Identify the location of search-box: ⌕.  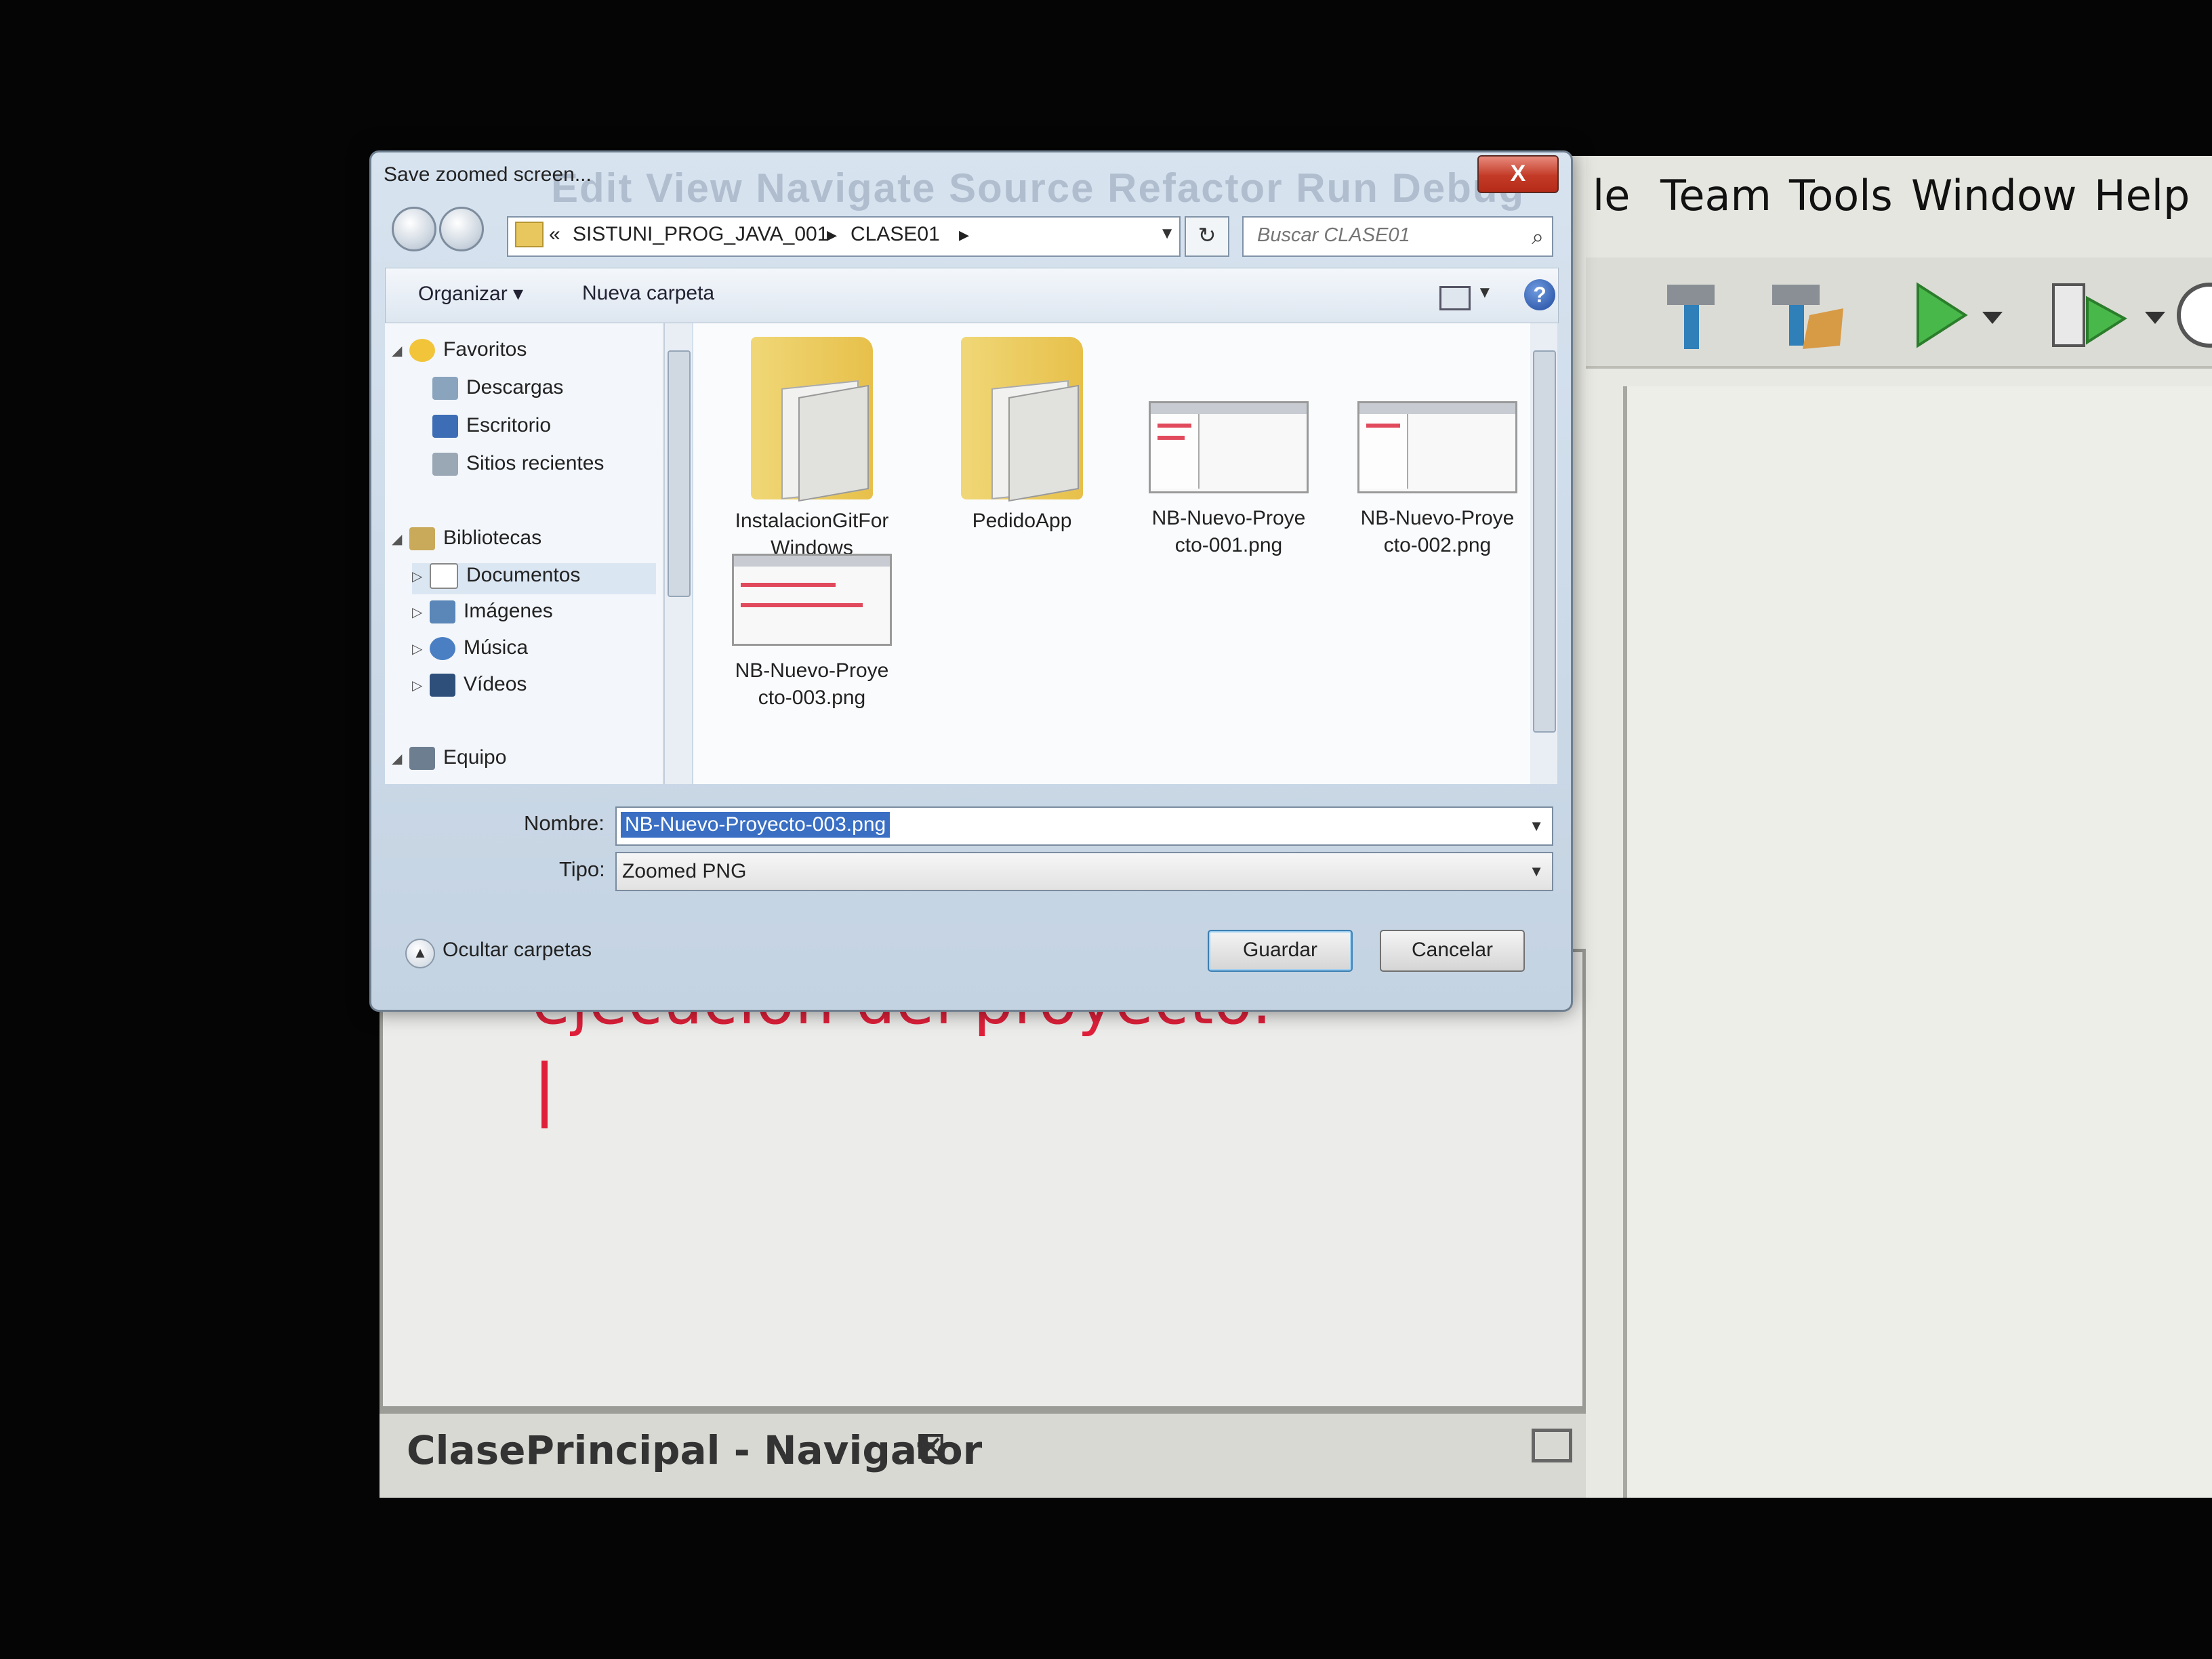
(1398, 236).